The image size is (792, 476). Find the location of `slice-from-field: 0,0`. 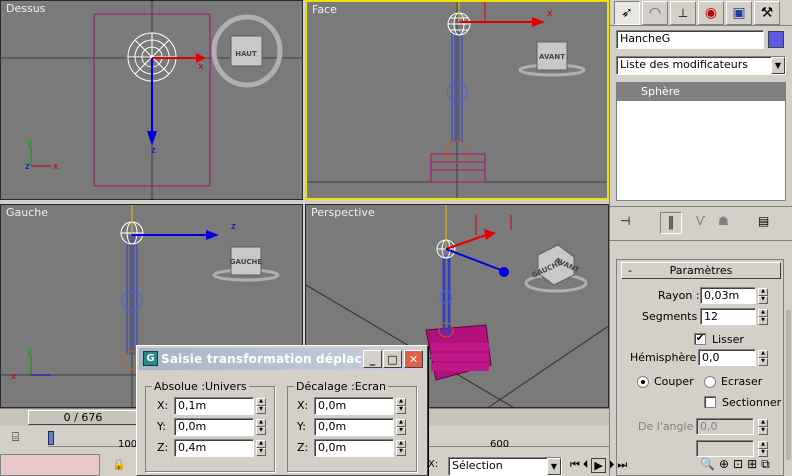

slice-from-field: 0,0 is located at coordinates (725, 426).